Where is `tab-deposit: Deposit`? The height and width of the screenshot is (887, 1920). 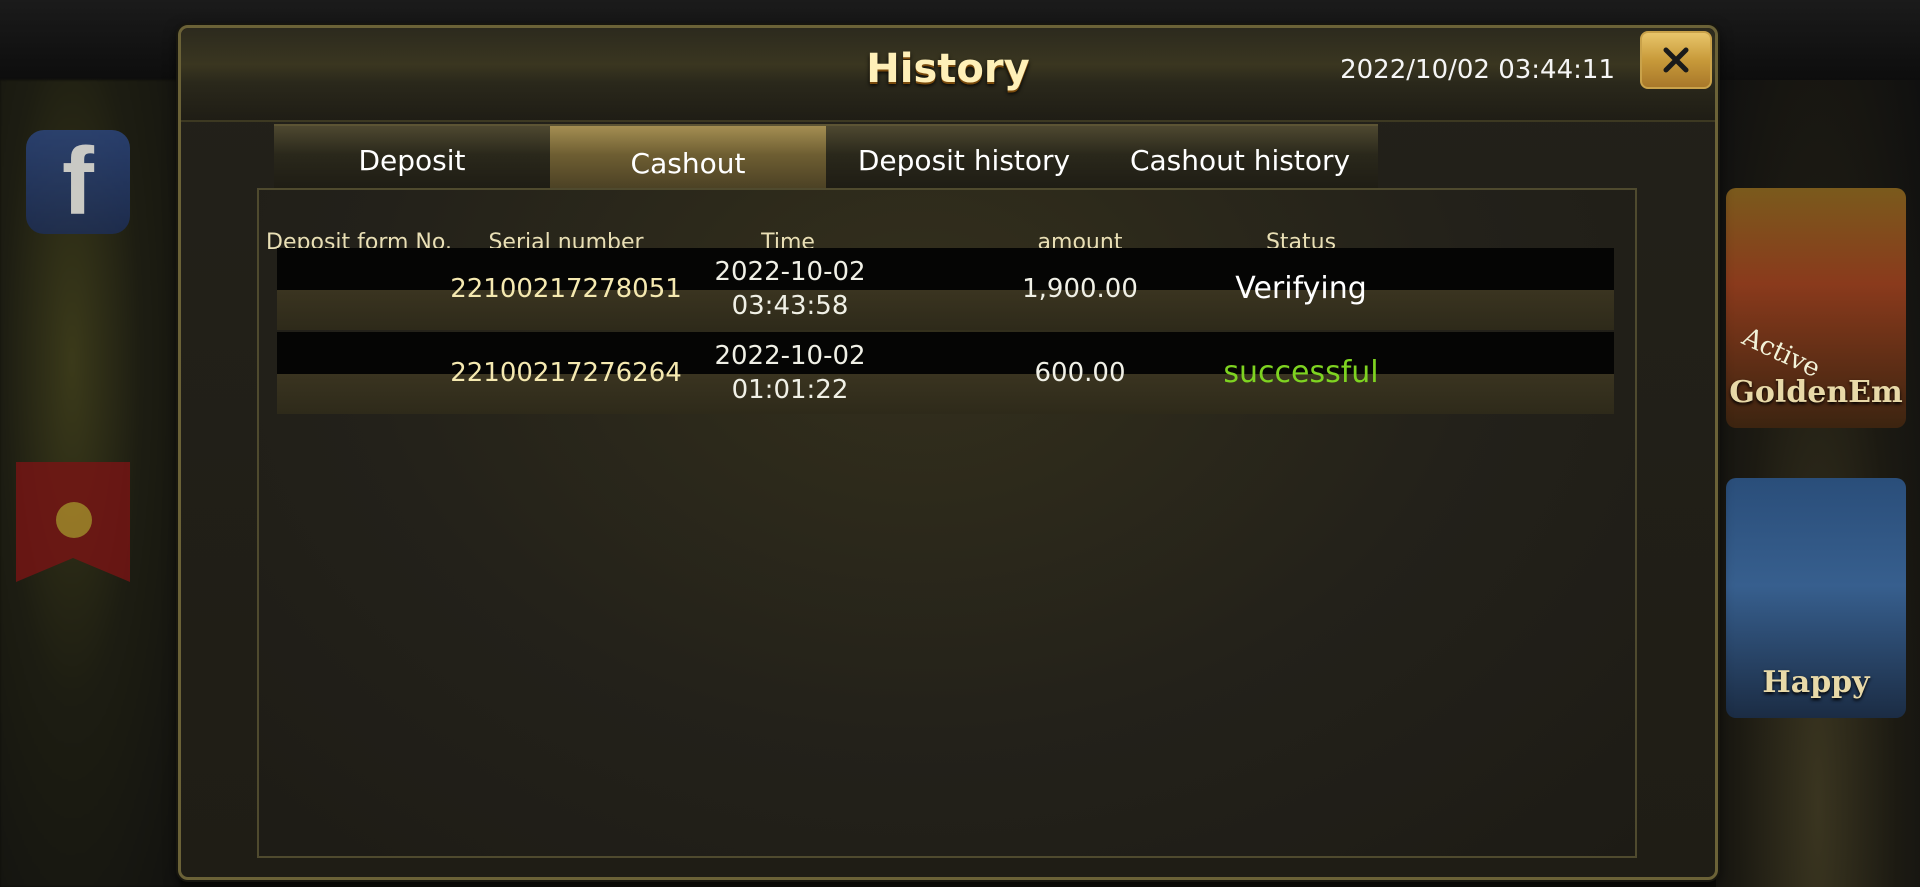
tab-deposit: Deposit is located at coordinates (412, 158).